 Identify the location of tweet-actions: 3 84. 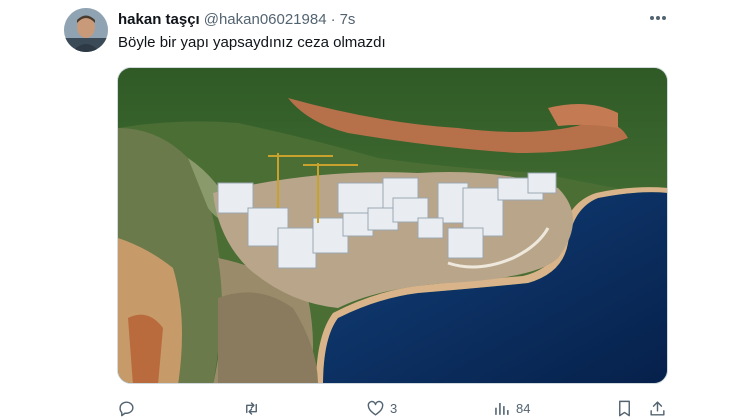
(365, 408).